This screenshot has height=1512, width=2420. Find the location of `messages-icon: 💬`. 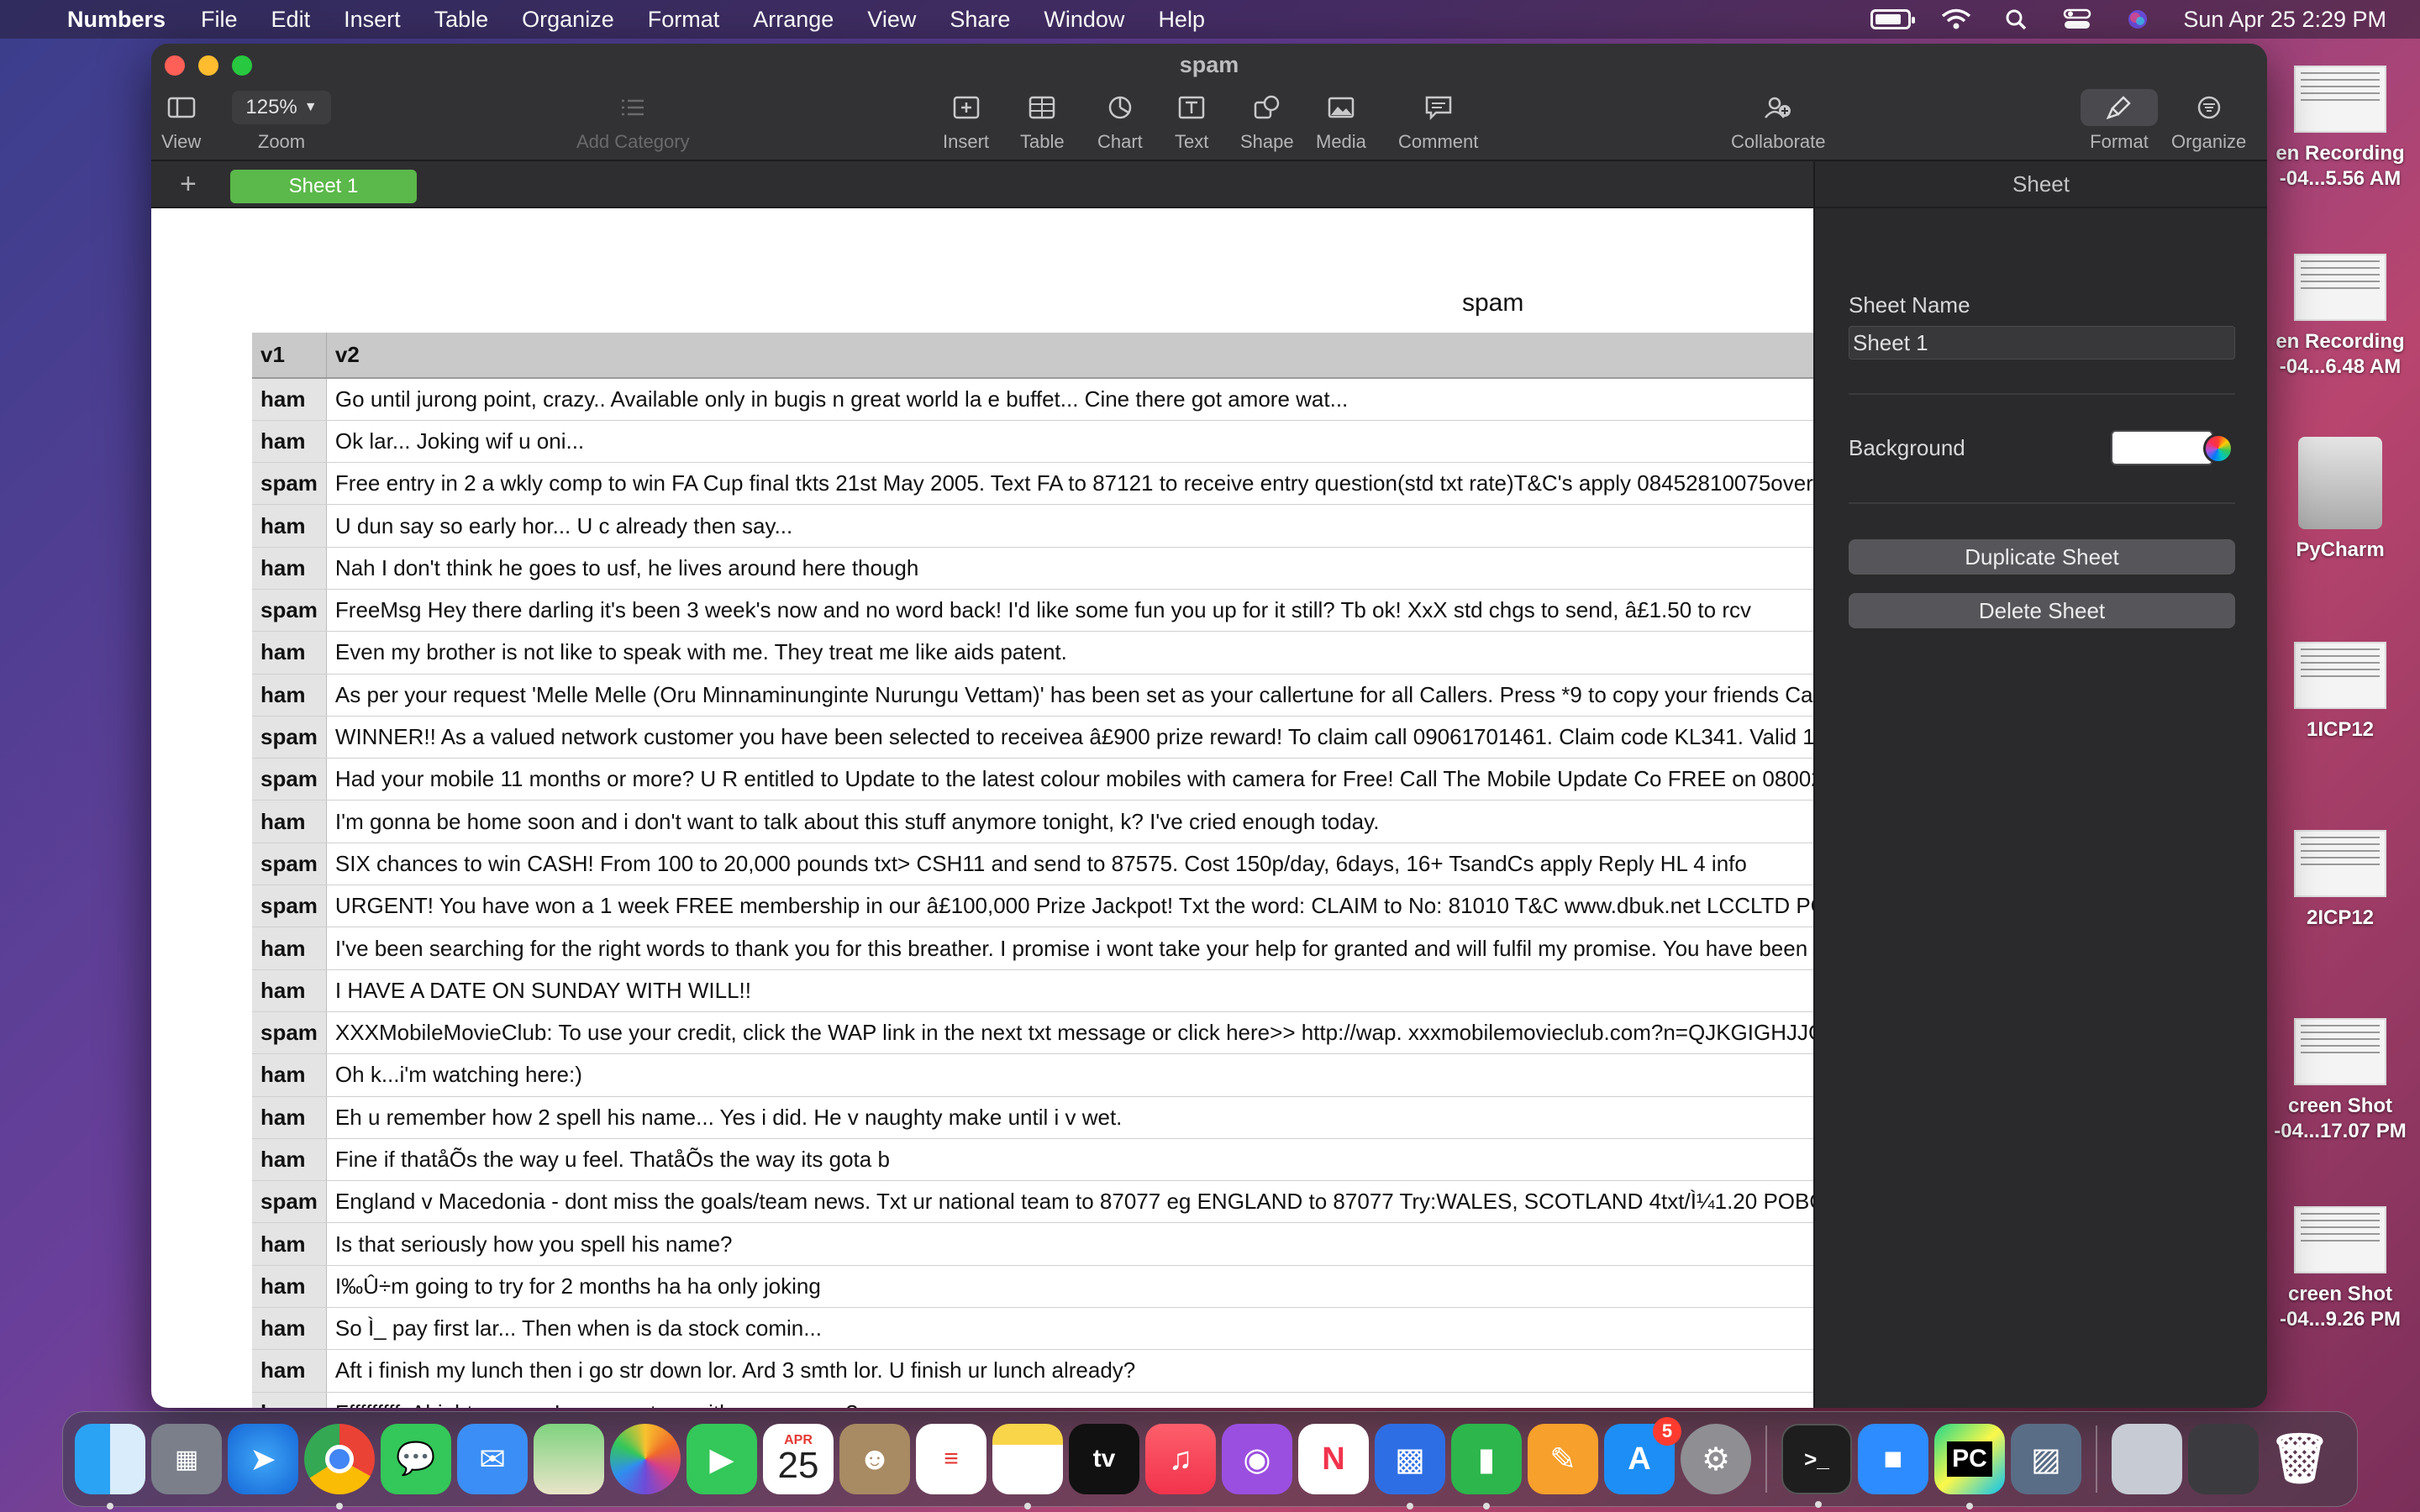

messages-icon: 💬 is located at coordinates (416, 1459).